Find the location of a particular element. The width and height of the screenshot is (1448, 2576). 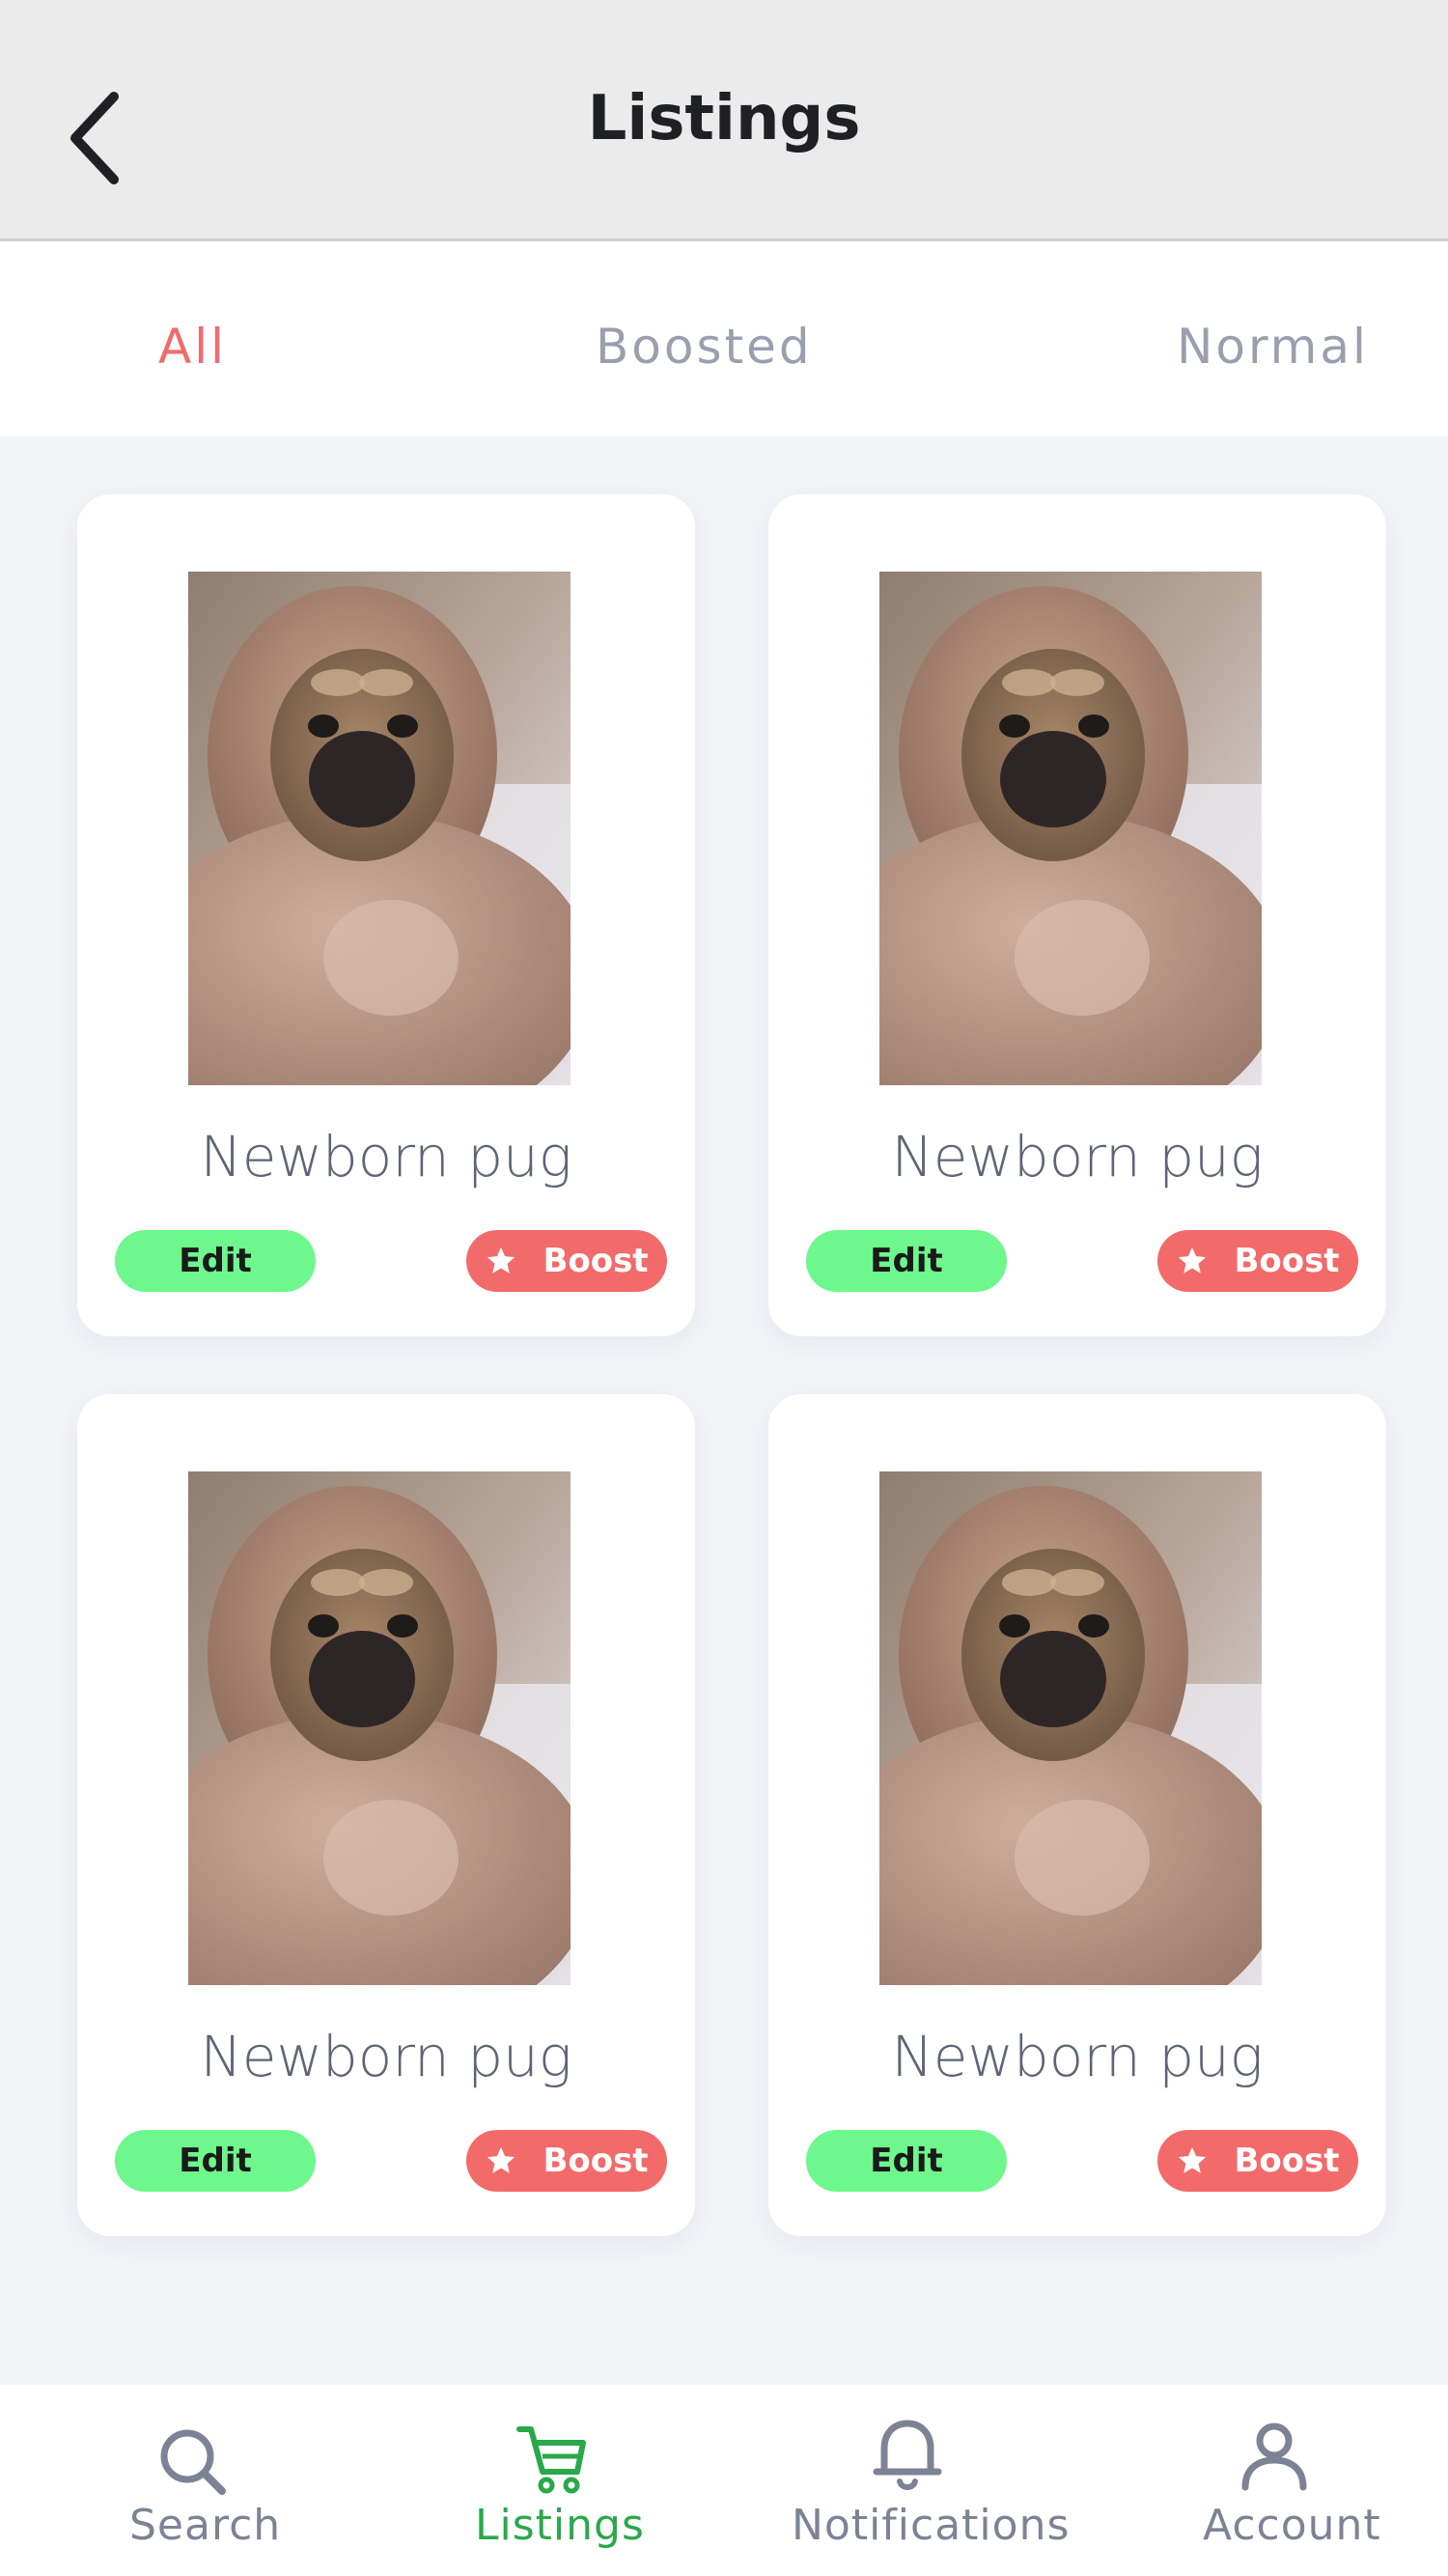

cart-icon is located at coordinates (551, 2460).